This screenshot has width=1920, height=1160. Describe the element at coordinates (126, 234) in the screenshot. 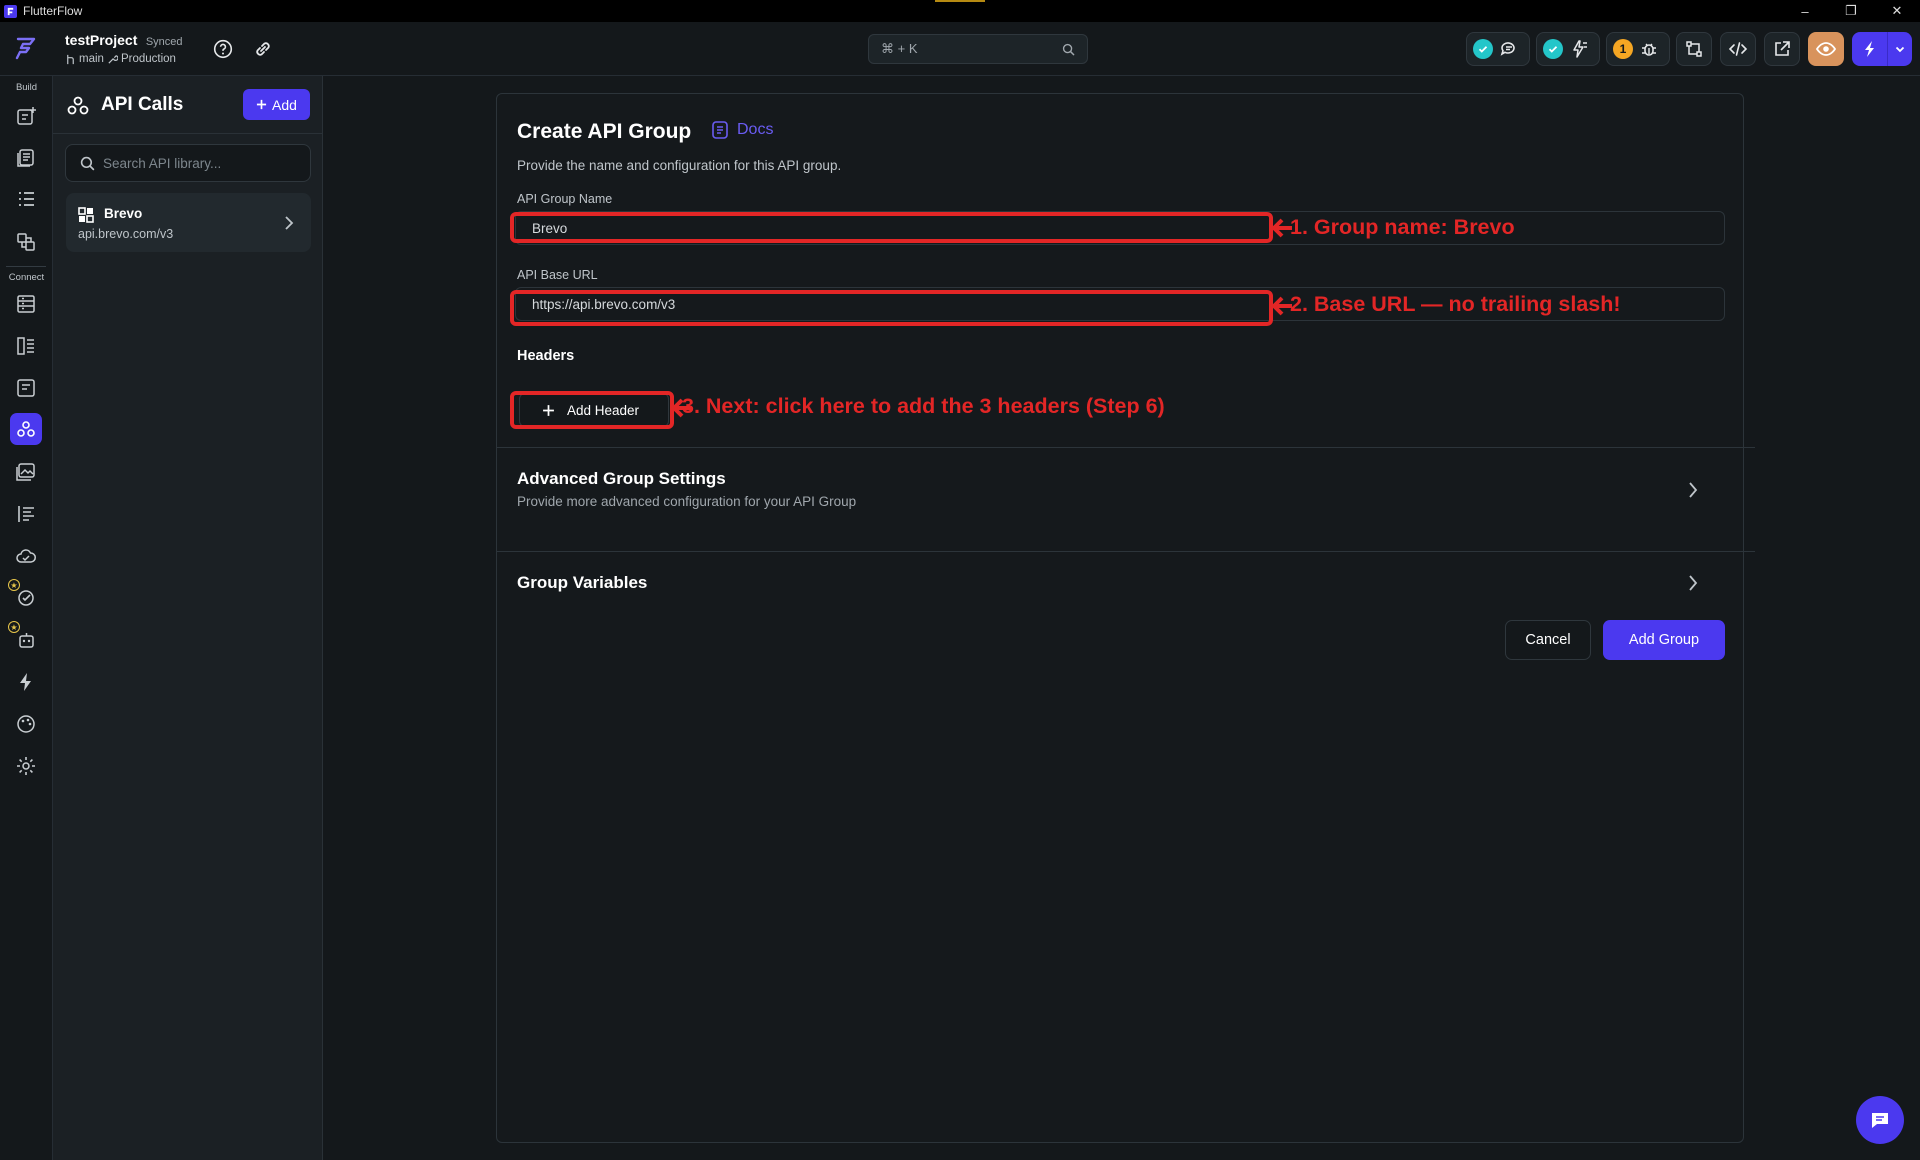

I see `api-group-url: api.brevo.com/v3` at that location.